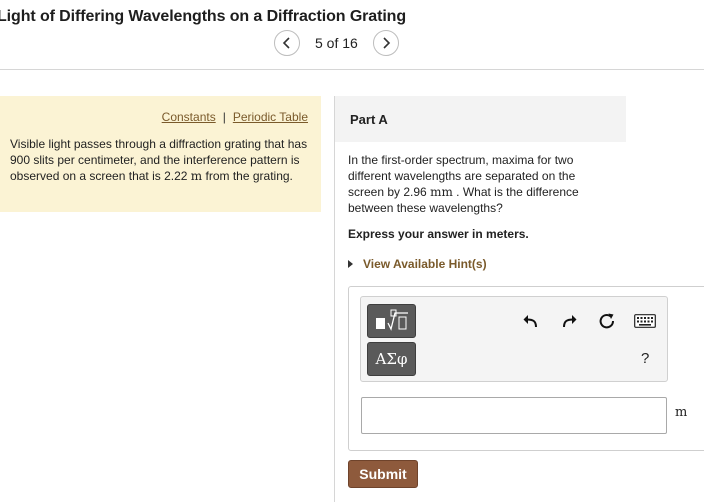 This screenshot has height=502, width=704. Describe the element at coordinates (383, 474) in the screenshot. I see `submit-button: Submit` at that location.